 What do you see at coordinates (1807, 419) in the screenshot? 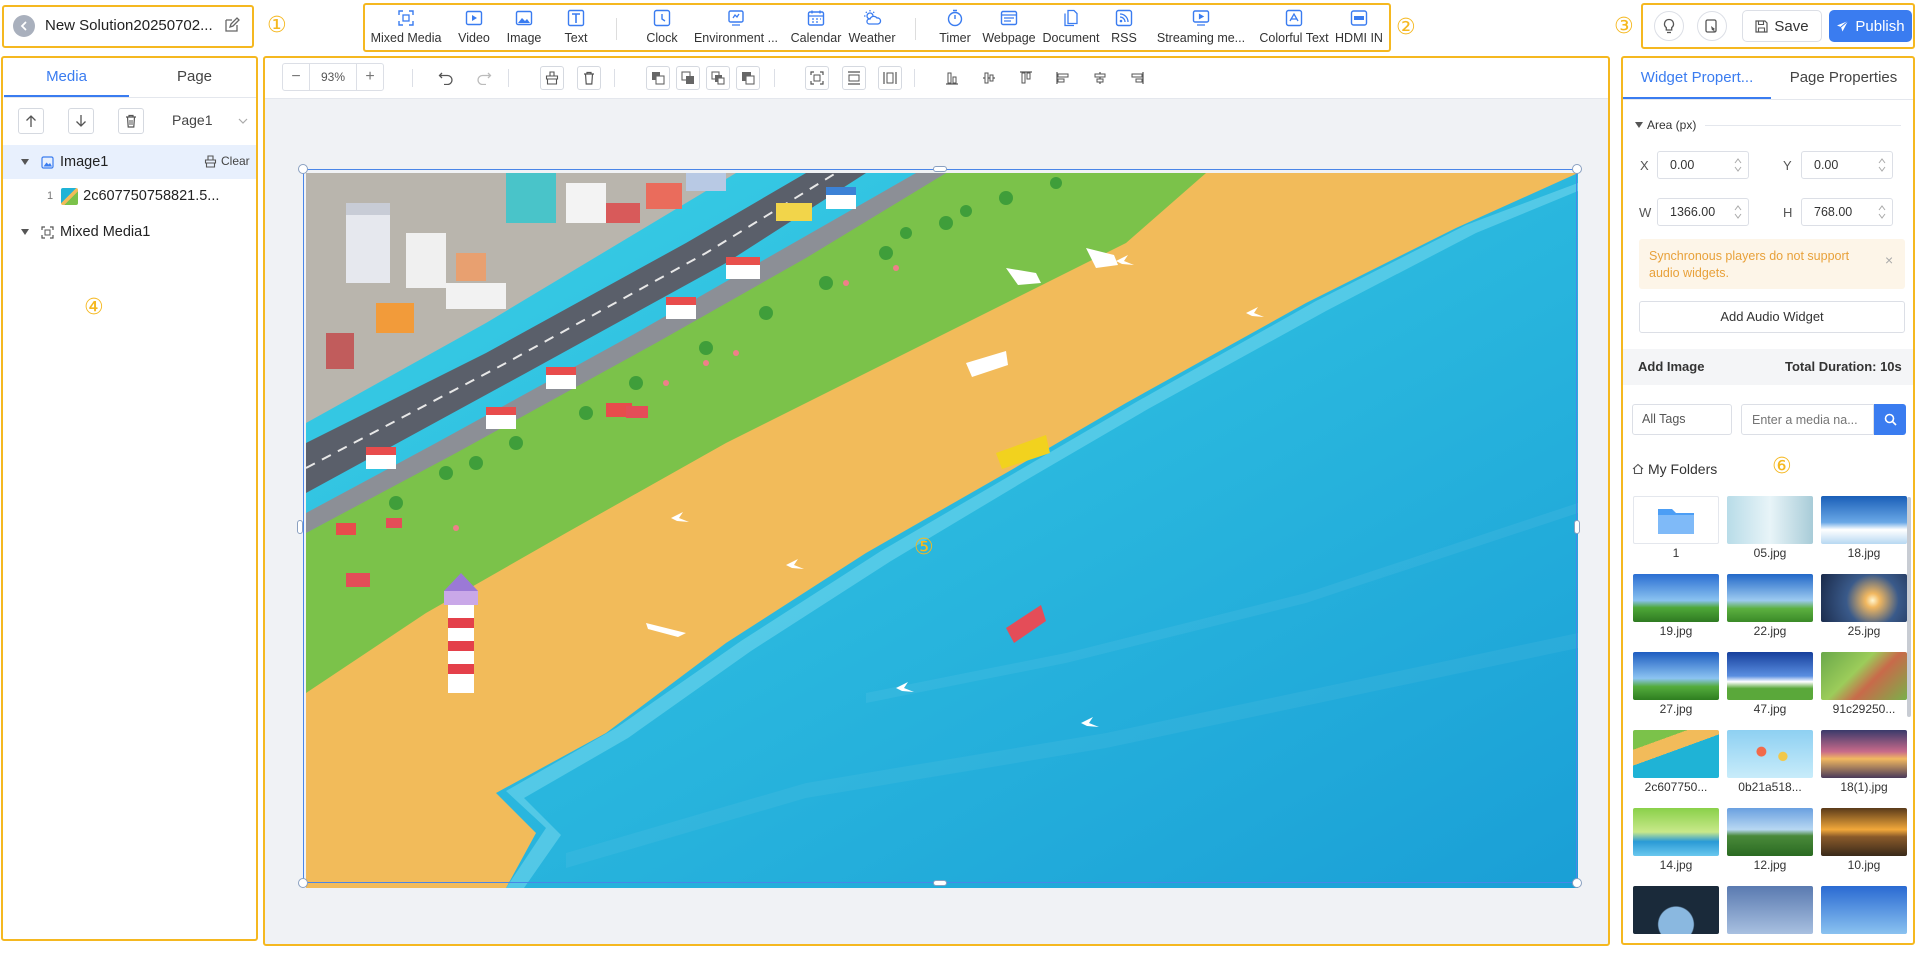
I see `media-search-input` at bounding box center [1807, 419].